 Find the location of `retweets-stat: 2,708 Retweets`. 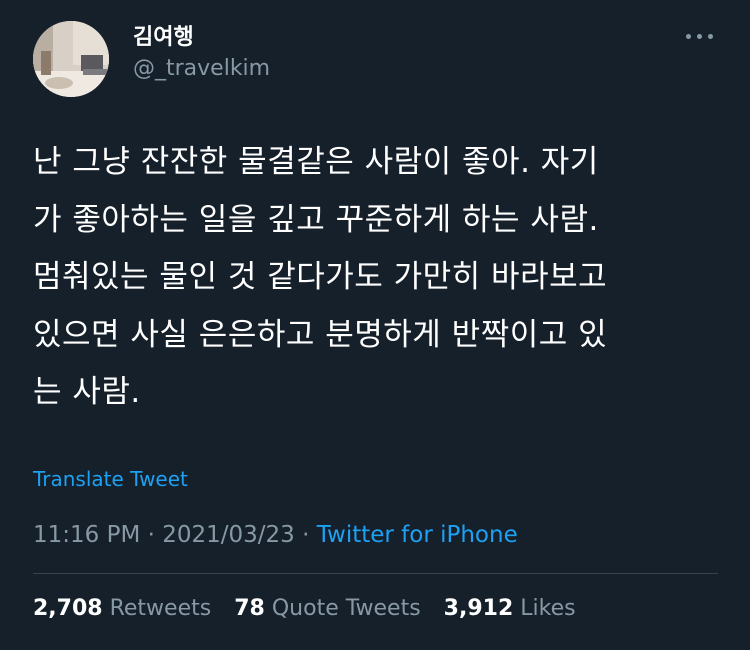

retweets-stat: 2,708 Retweets is located at coordinates (122, 608).